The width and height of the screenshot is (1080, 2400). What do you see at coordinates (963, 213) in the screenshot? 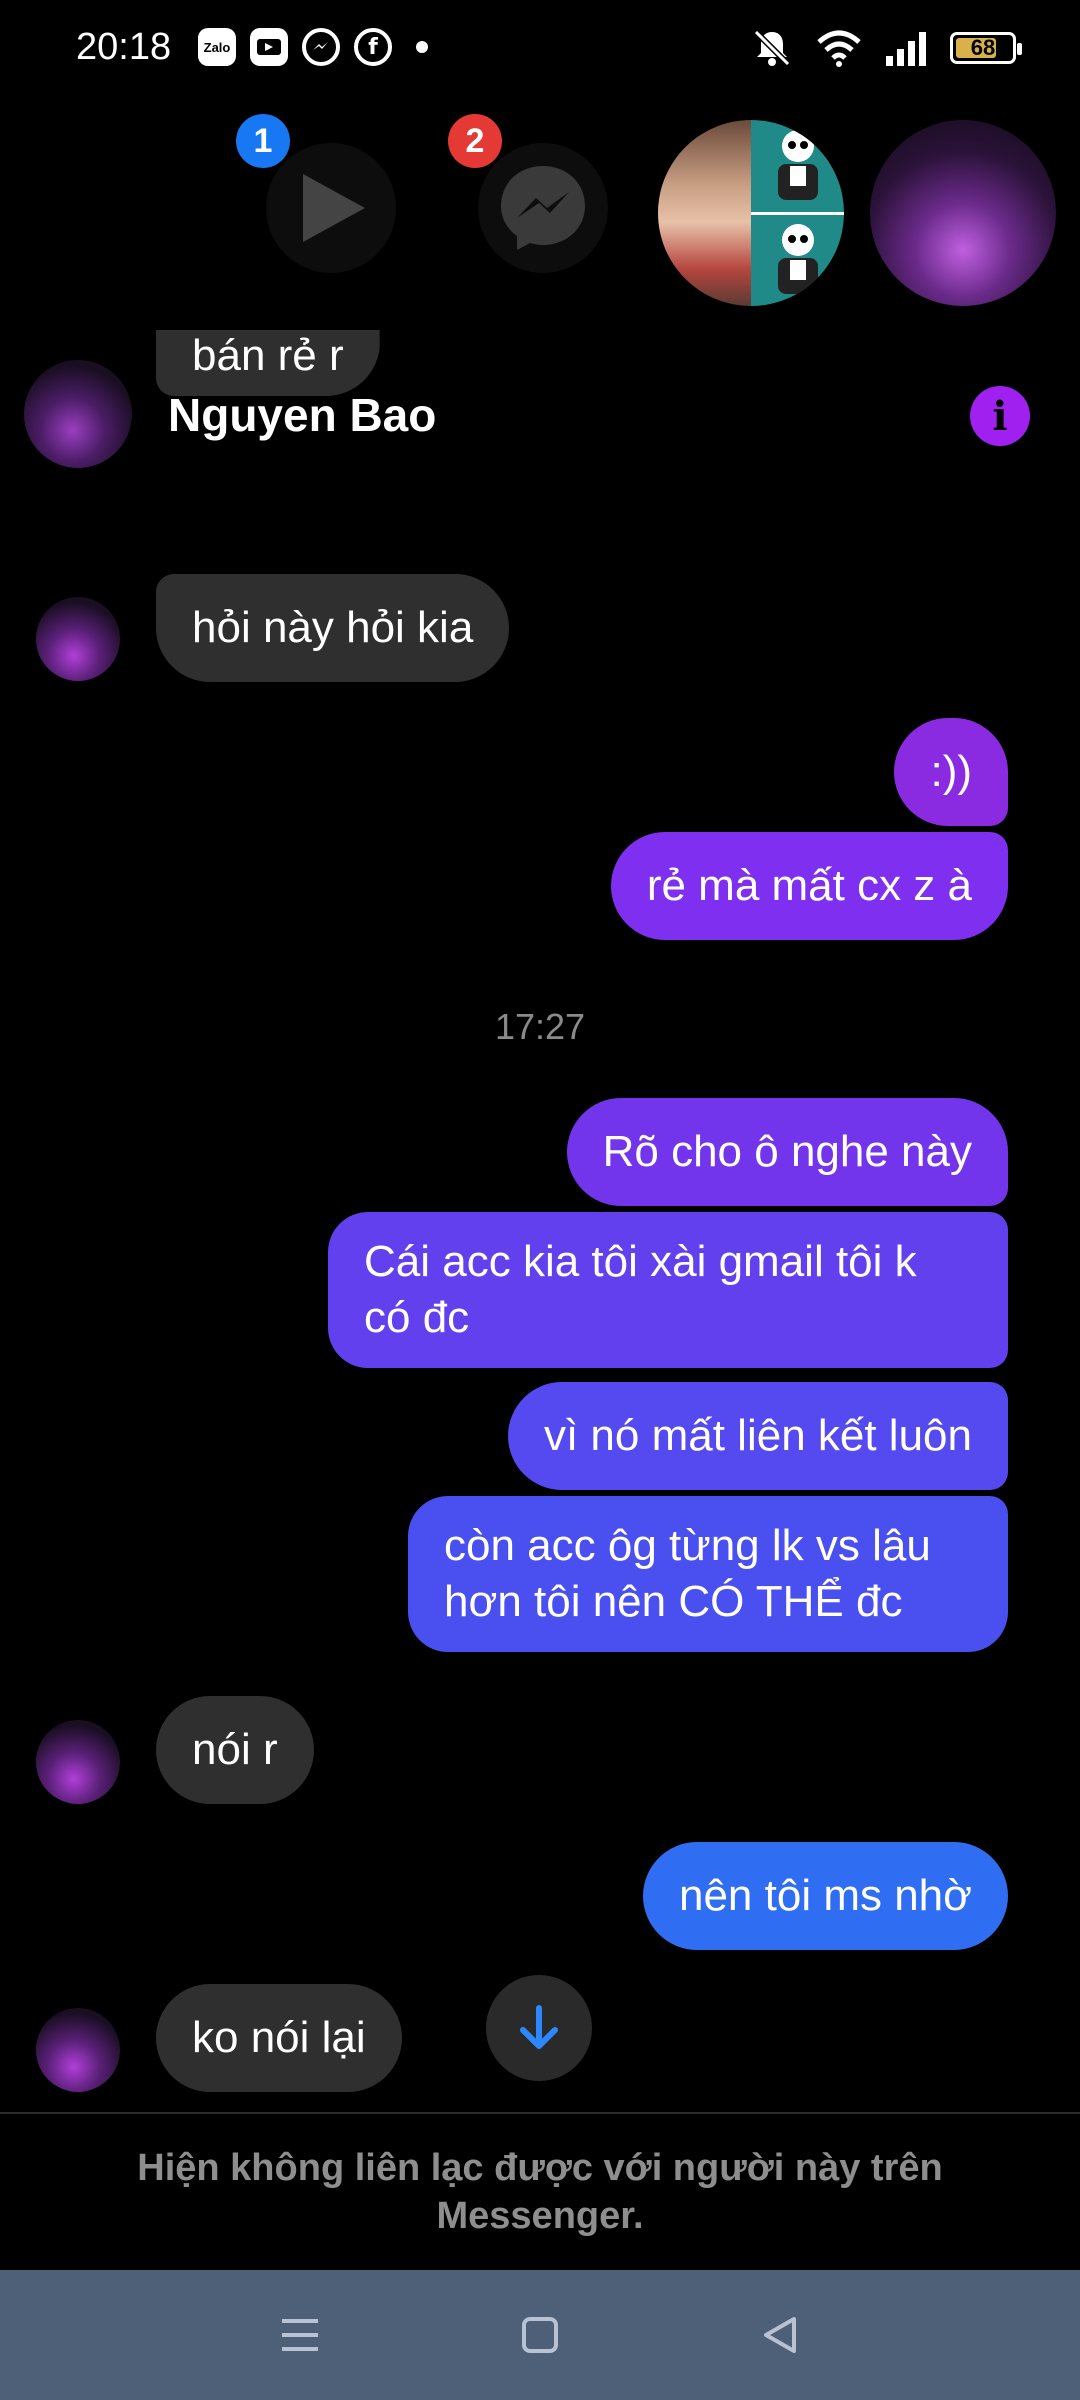
I see `contact-chat-head` at bounding box center [963, 213].